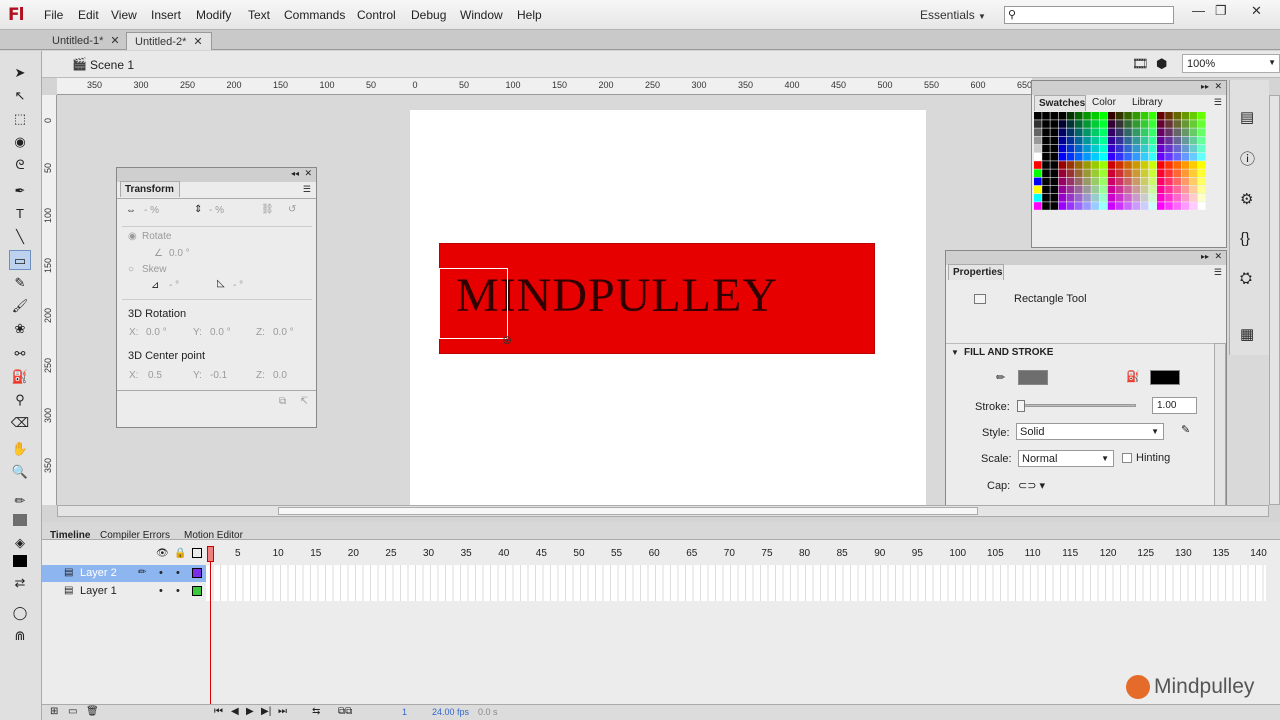  Describe the element at coordinates (283, 332) in the screenshot. I see `rot-z-value: 0.0 °` at that location.